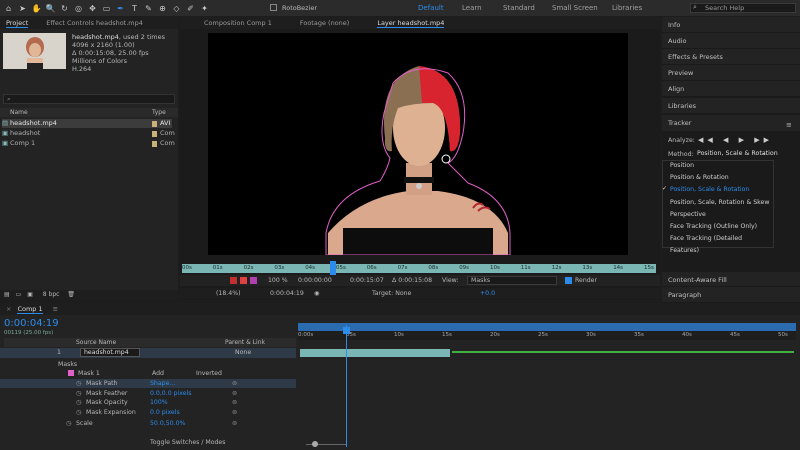 This screenshot has width=800, height=450. I want to click on tab-footage: Footage (none), so click(324, 23).